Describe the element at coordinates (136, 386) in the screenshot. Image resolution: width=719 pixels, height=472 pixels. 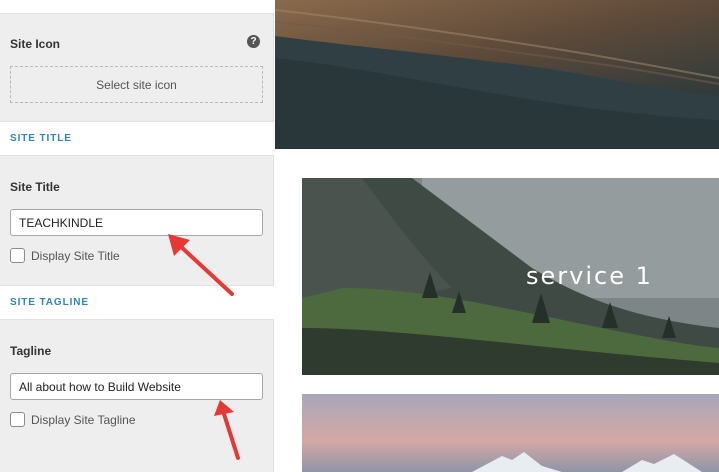
I see `tagline-input` at that location.